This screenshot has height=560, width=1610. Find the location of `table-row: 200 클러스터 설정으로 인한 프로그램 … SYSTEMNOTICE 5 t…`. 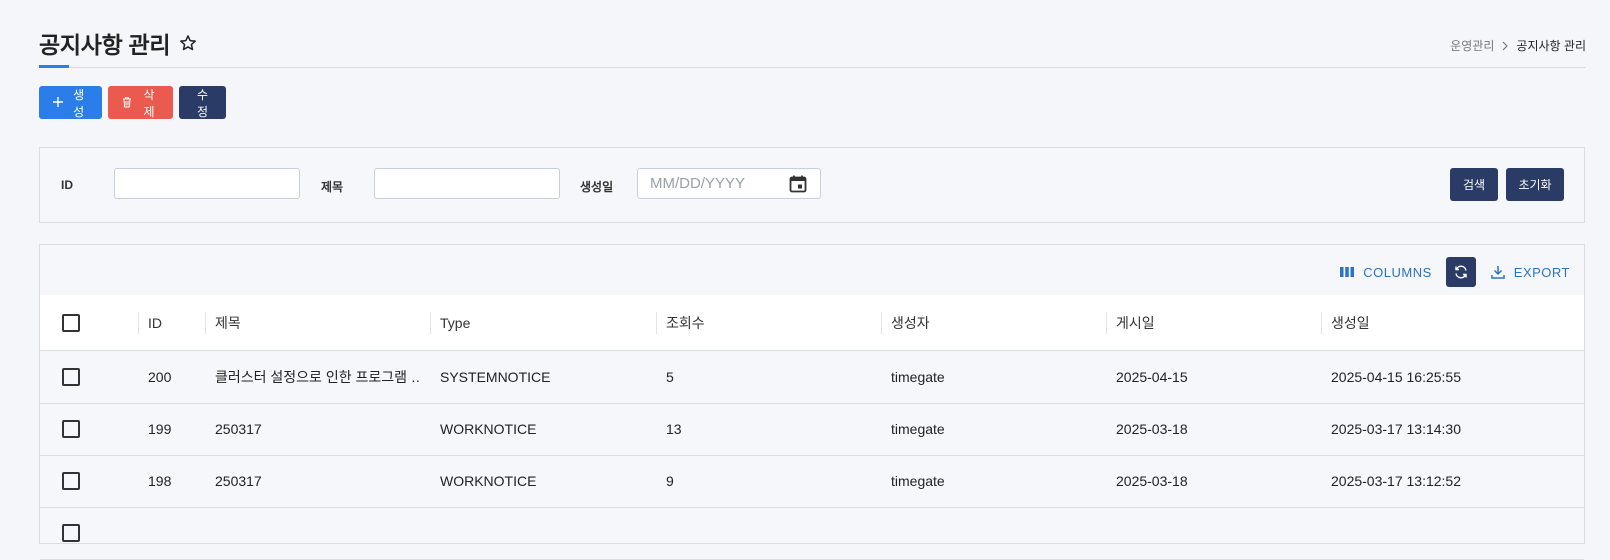

table-row: 200 클러스터 설정으로 인한 프로그램 … SYSTEMNOTICE 5 t… is located at coordinates (812, 377).